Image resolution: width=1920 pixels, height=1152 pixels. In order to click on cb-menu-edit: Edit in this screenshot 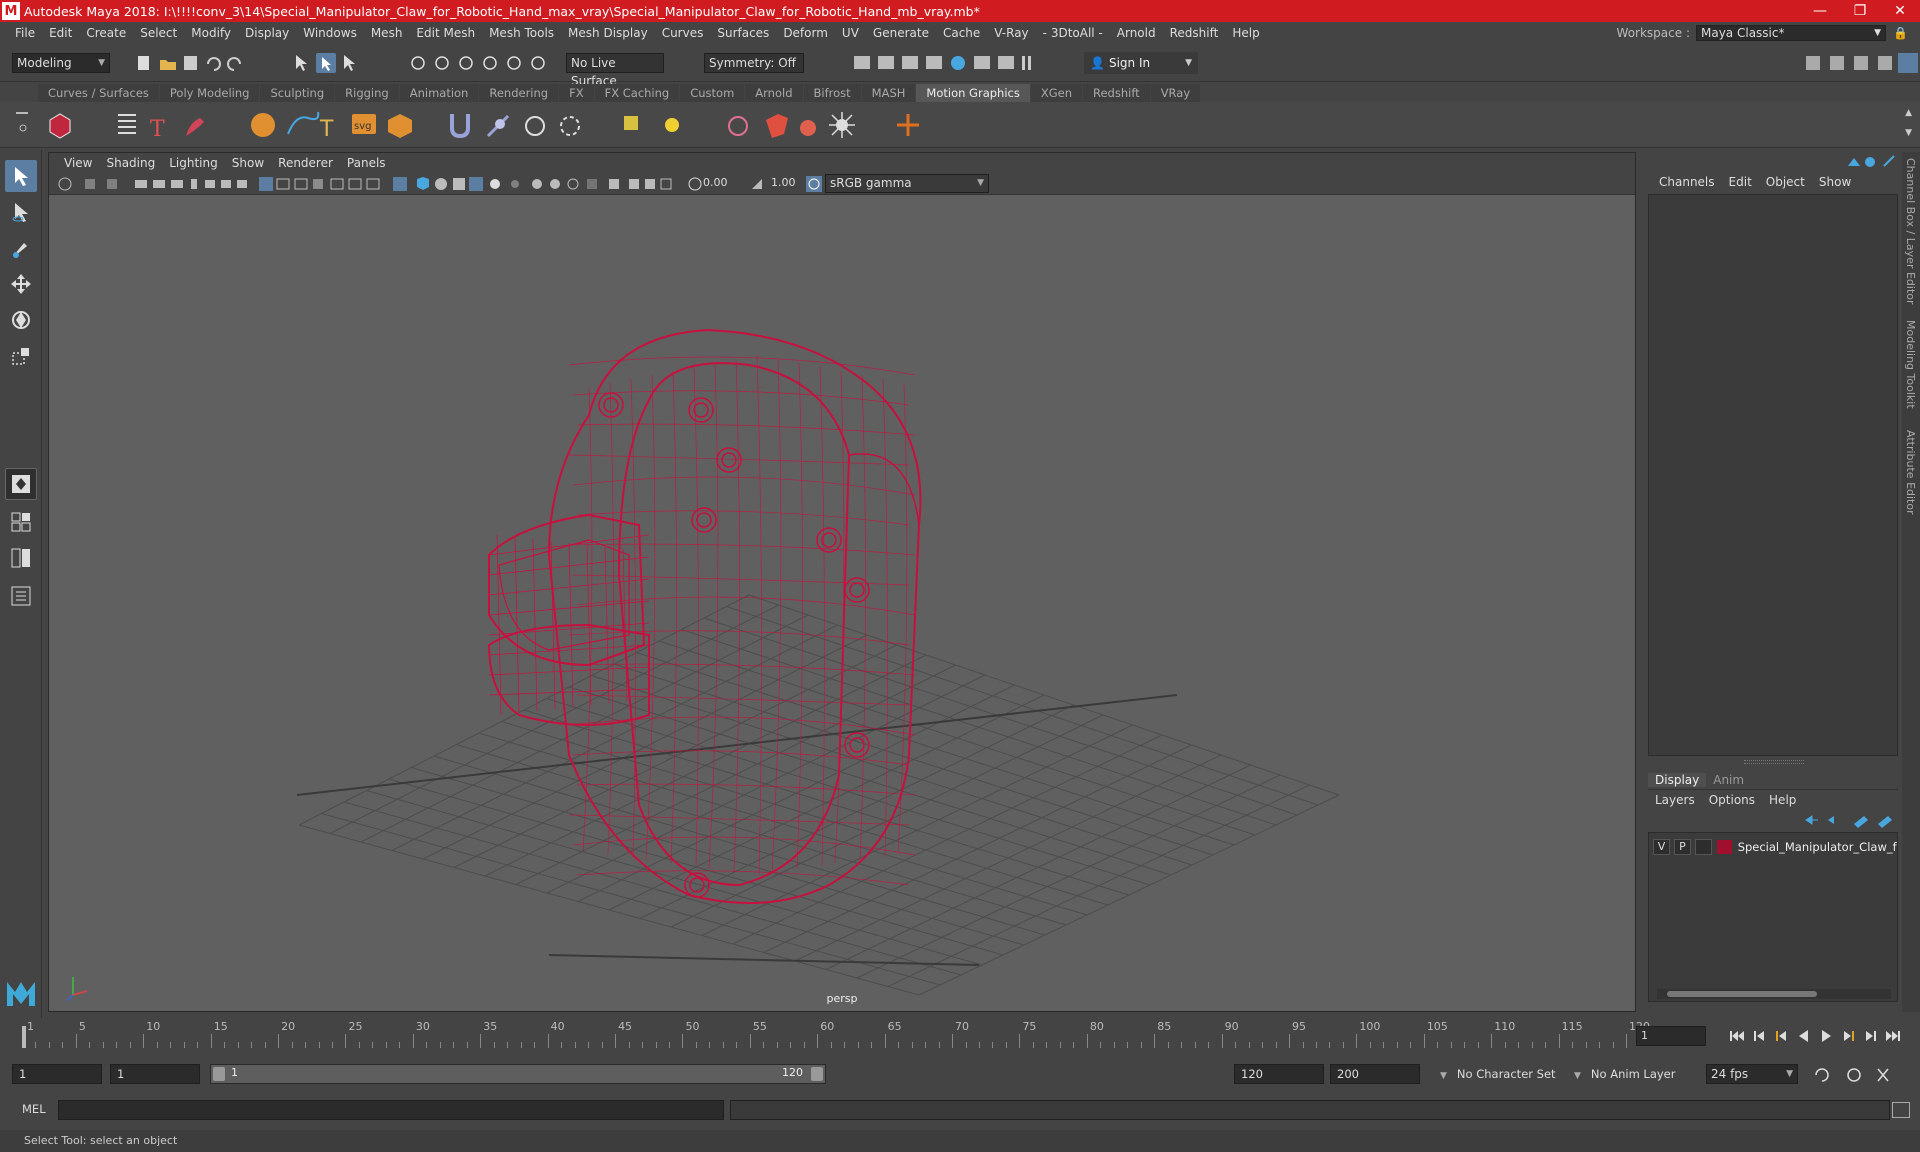, I will do `click(1740, 182)`.